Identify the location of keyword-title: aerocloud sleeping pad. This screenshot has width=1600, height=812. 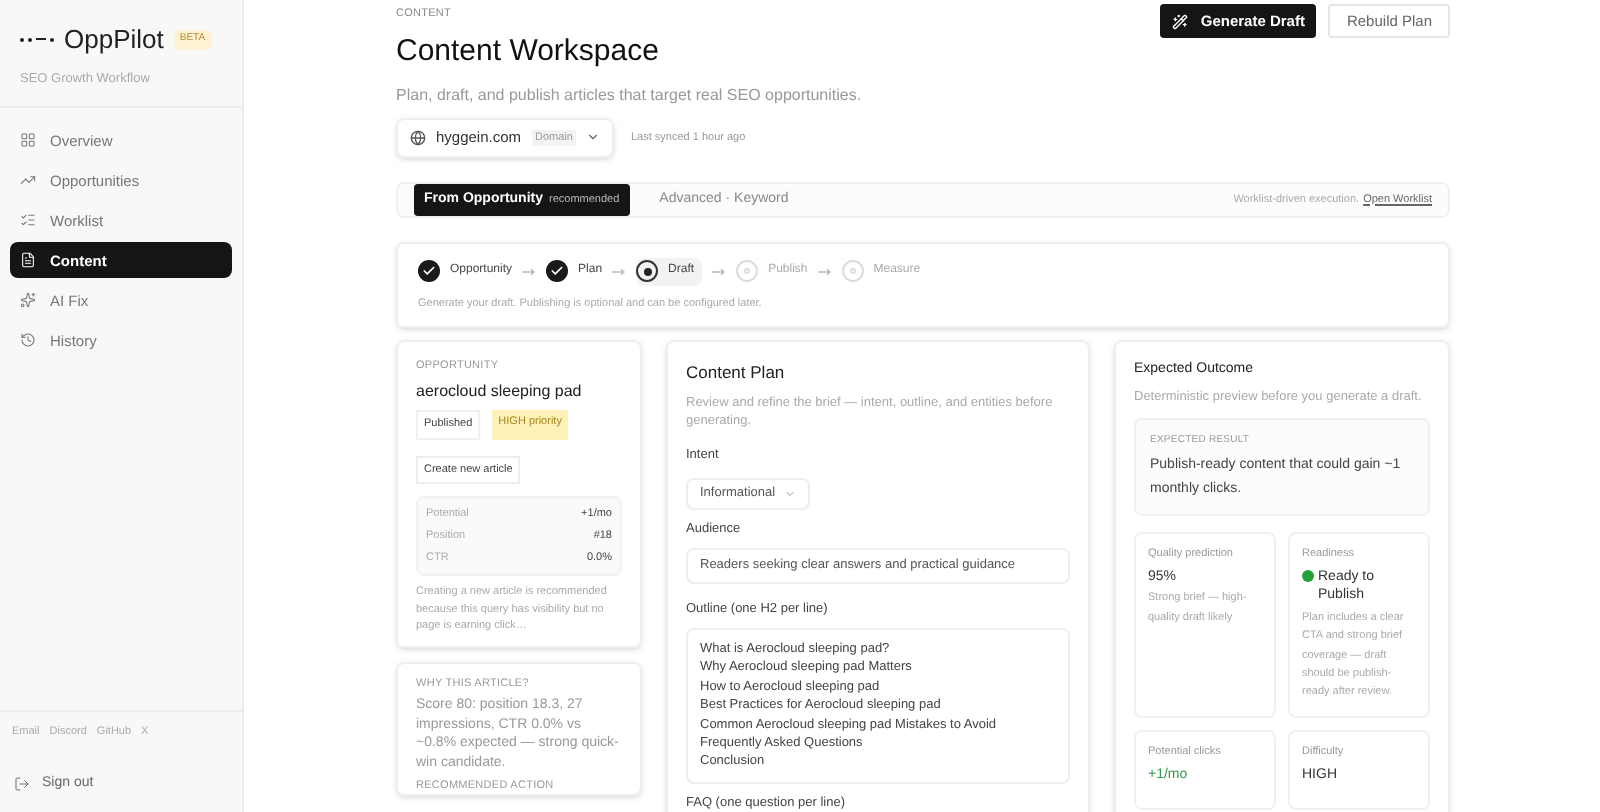
(500, 392).